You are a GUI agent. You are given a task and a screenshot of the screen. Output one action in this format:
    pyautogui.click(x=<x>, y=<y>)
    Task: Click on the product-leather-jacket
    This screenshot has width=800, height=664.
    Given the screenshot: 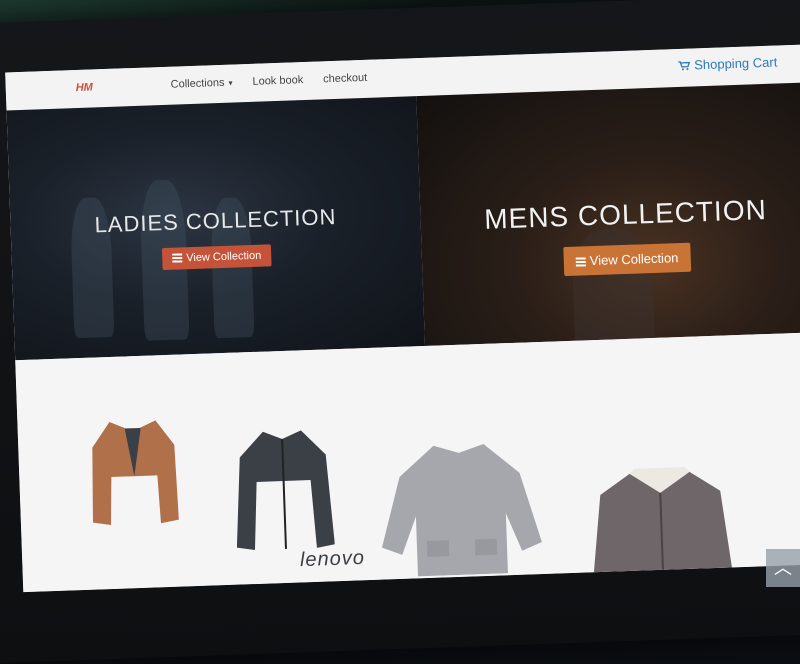 What is the action you would take?
    pyautogui.click(x=661, y=523)
    